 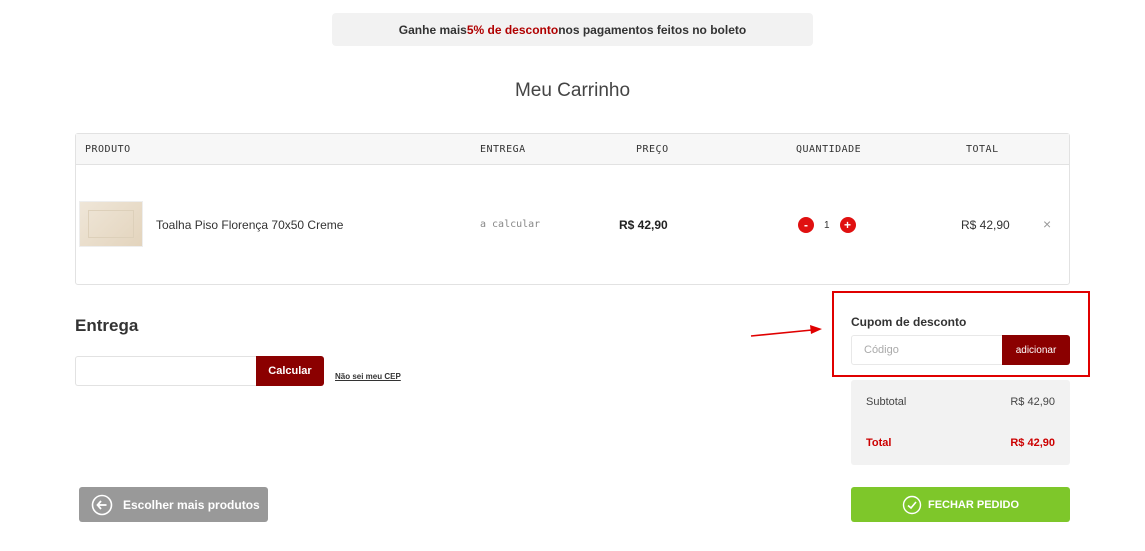 I want to click on add-coupon-button: adicionar, so click(x=1036, y=350).